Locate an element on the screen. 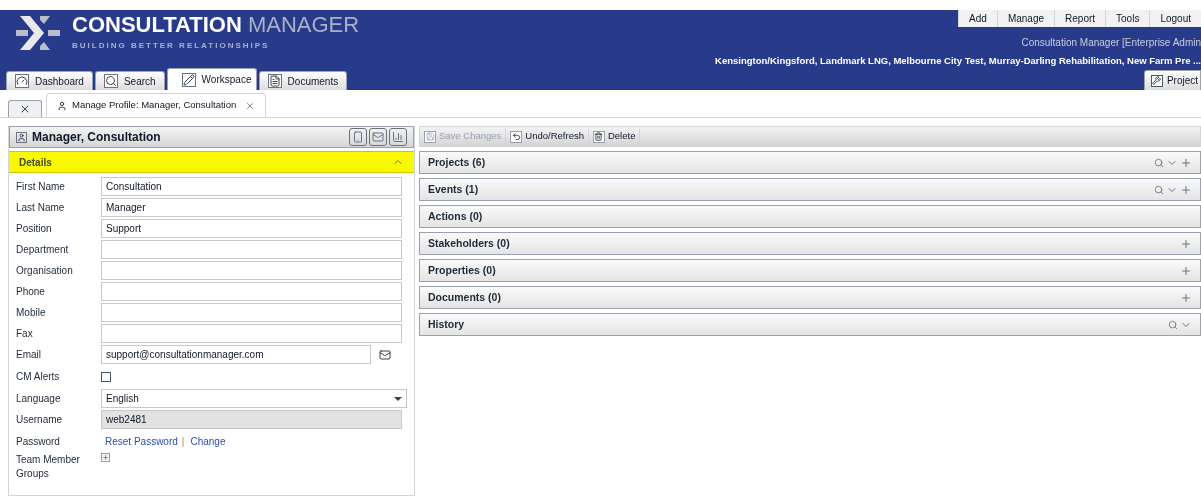  section-header: Stakeholders (0) is located at coordinates (810, 243).